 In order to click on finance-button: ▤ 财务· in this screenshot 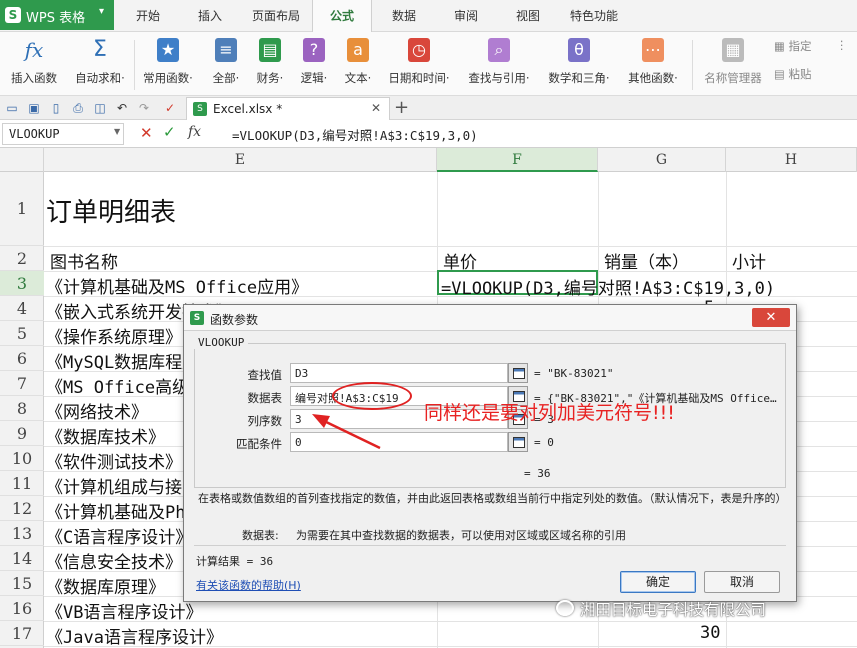, I will do `click(270, 64)`.